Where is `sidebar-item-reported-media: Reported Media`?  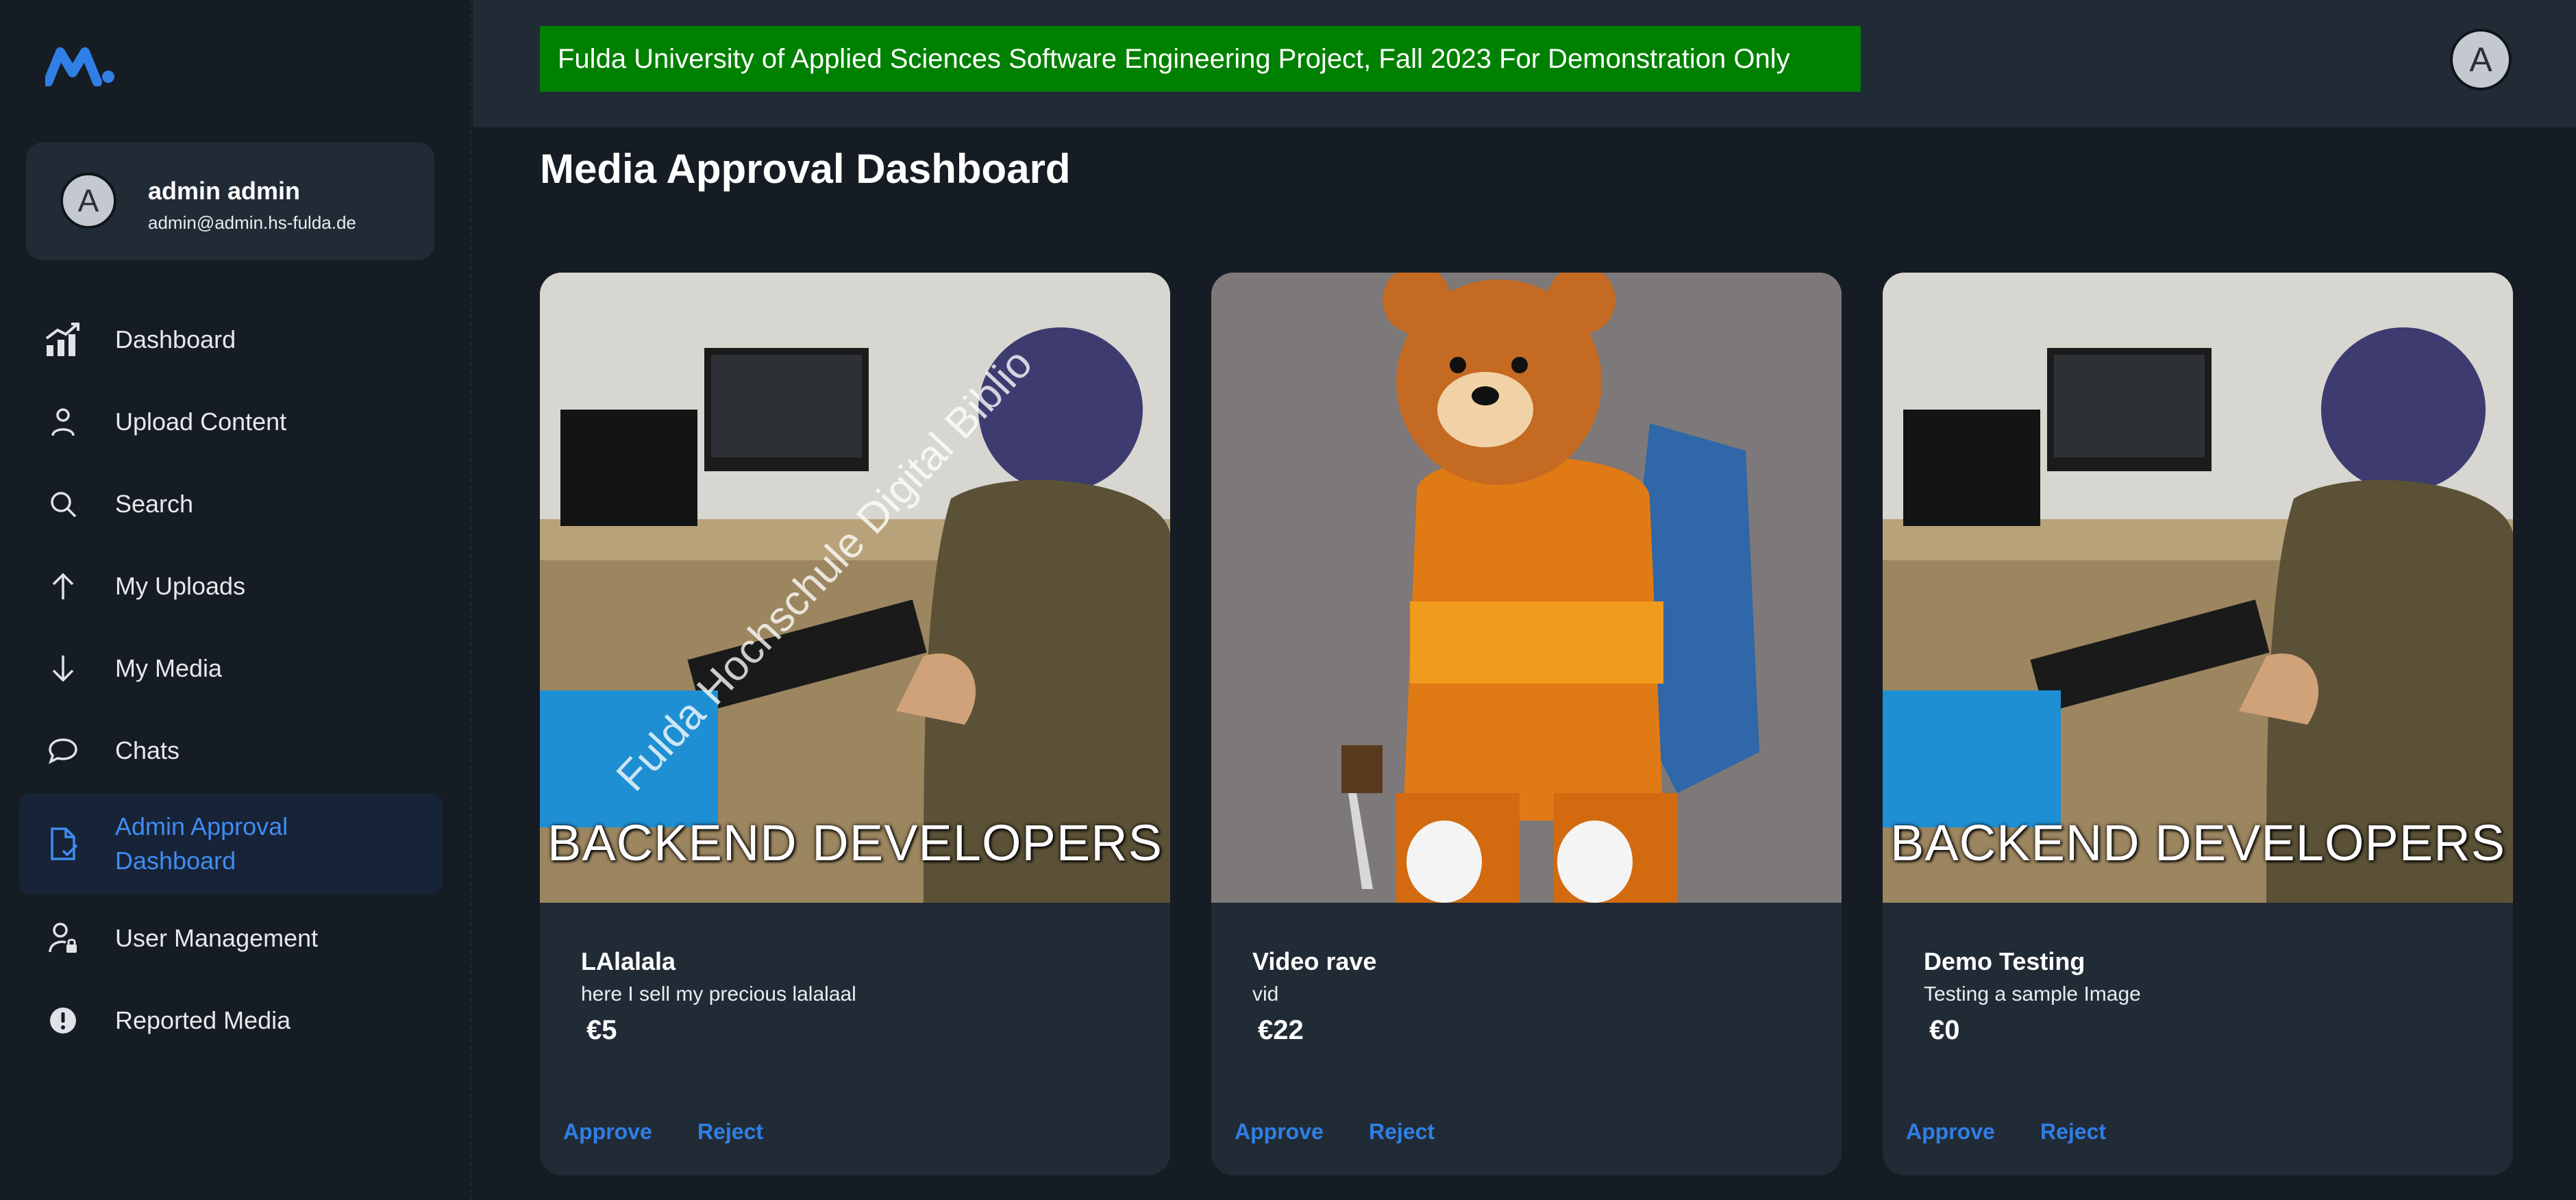 sidebar-item-reported-media: Reported Media is located at coordinates (231, 1020).